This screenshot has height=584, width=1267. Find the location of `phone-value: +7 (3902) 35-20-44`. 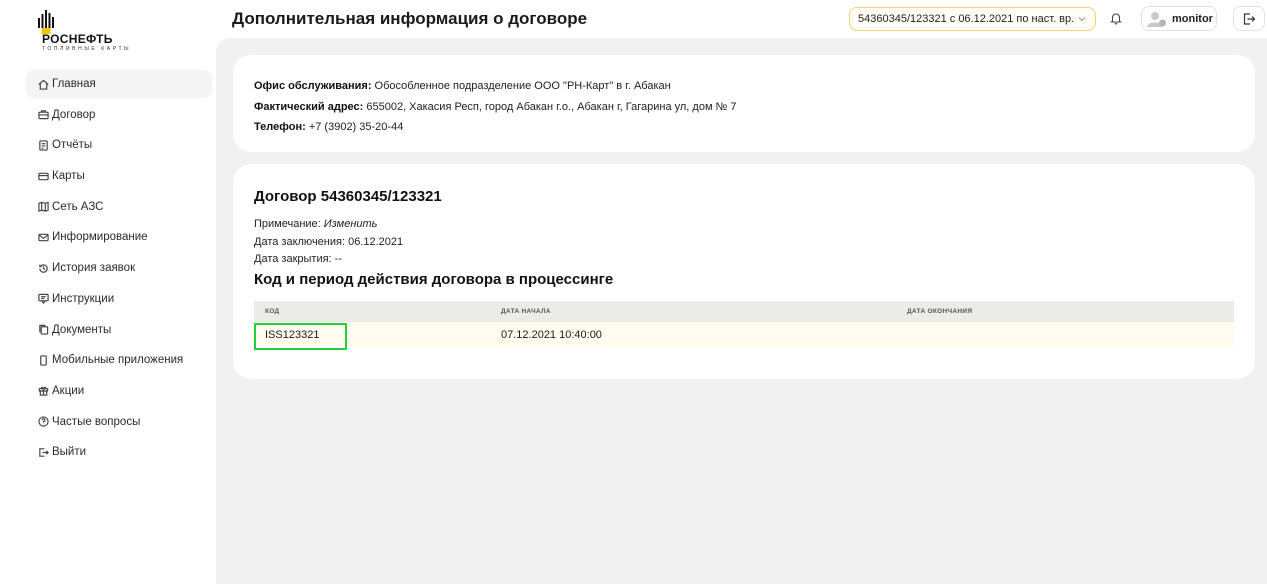

phone-value: +7 (3902) 35-20-44 is located at coordinates (356, 127).